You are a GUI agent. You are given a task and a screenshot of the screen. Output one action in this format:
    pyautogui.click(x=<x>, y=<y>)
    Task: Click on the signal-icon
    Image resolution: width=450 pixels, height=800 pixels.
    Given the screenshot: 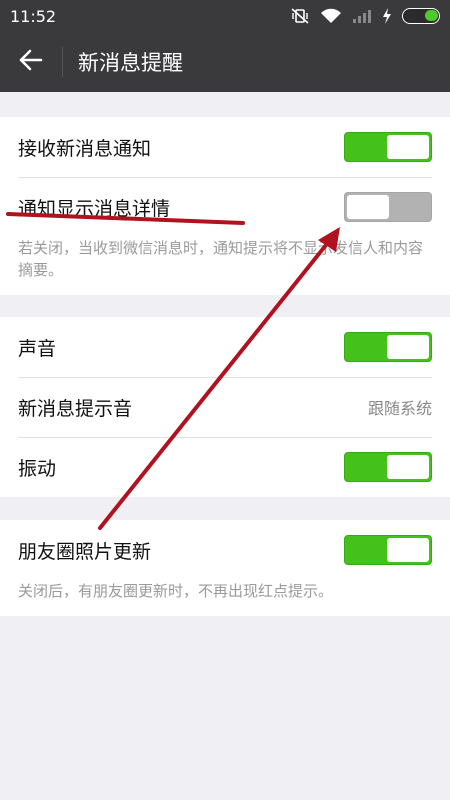 What is the action you would take?
    pyautogui.click(x=362, y=16)
    